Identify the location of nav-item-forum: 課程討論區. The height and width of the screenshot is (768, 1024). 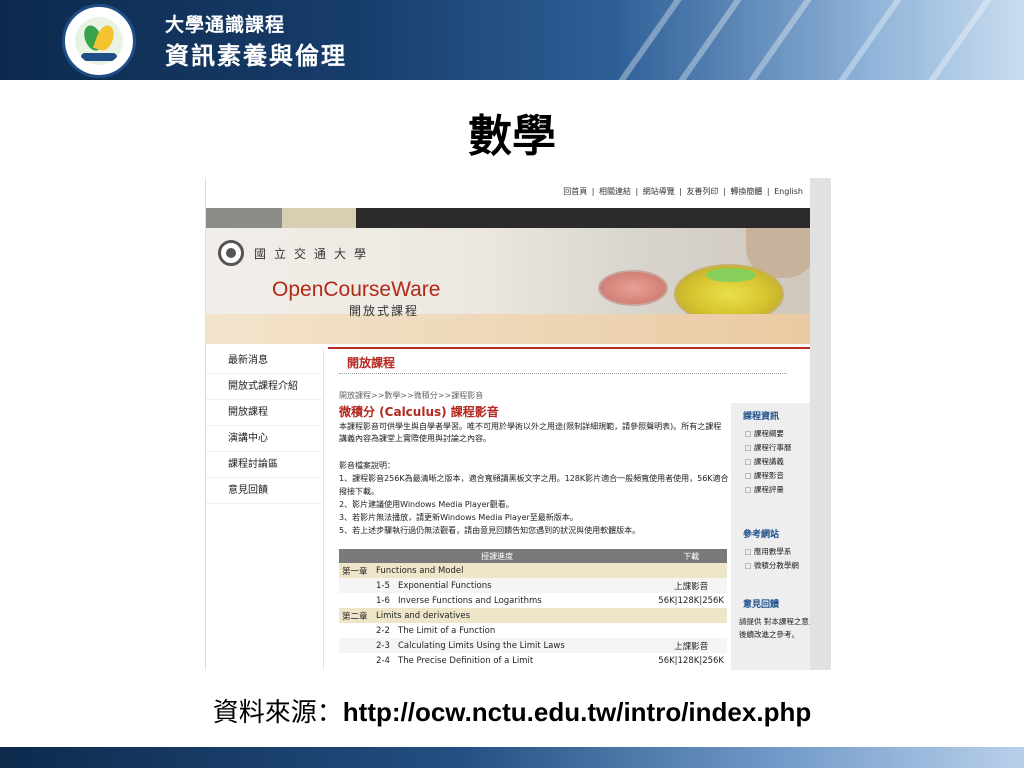
(264, 465).